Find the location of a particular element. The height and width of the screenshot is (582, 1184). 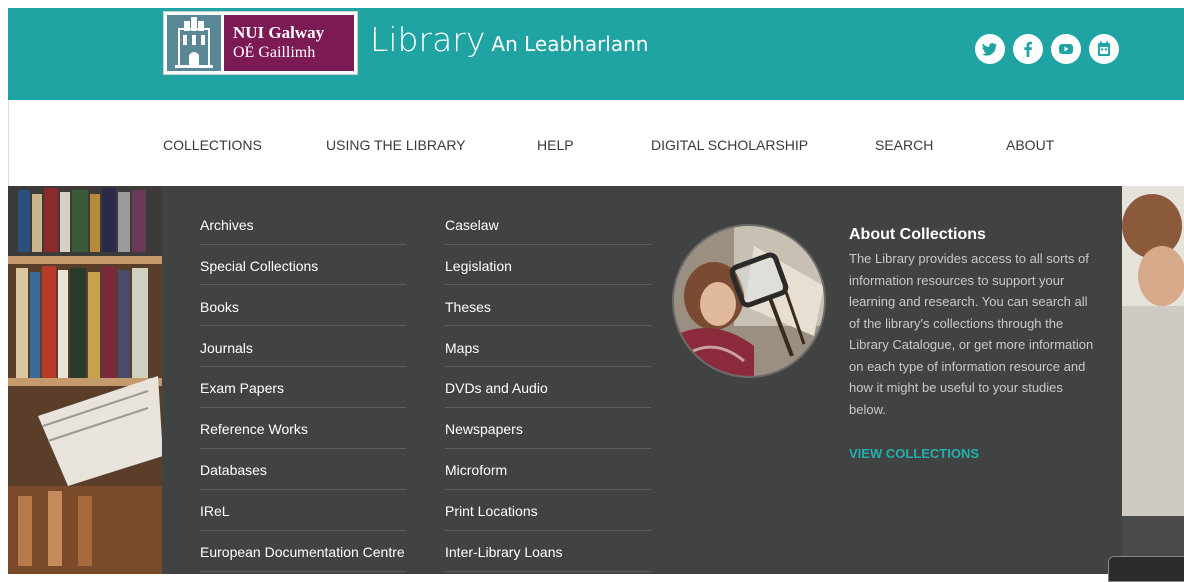

hero-background-image-right is located at coordinates (1153, 380).